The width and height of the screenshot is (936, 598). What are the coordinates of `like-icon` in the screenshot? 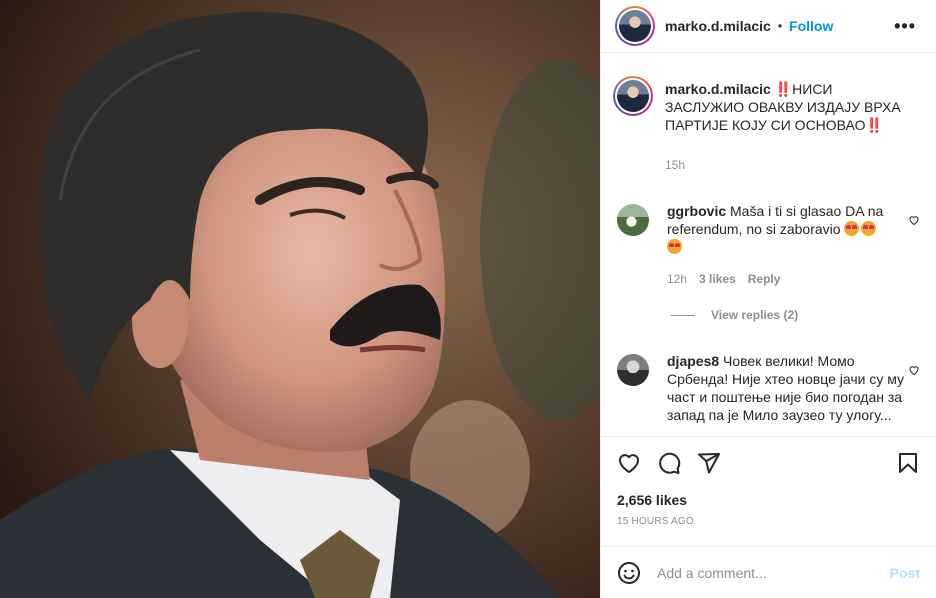 It's located at (629, 463).